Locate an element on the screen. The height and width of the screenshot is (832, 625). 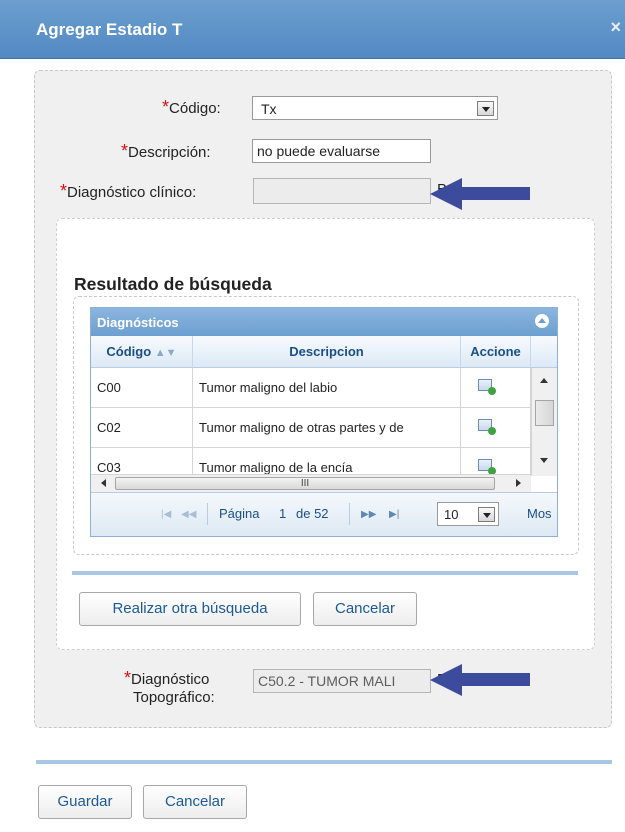
horizontal-scrollbar: III is located at coordinates (311, 483).